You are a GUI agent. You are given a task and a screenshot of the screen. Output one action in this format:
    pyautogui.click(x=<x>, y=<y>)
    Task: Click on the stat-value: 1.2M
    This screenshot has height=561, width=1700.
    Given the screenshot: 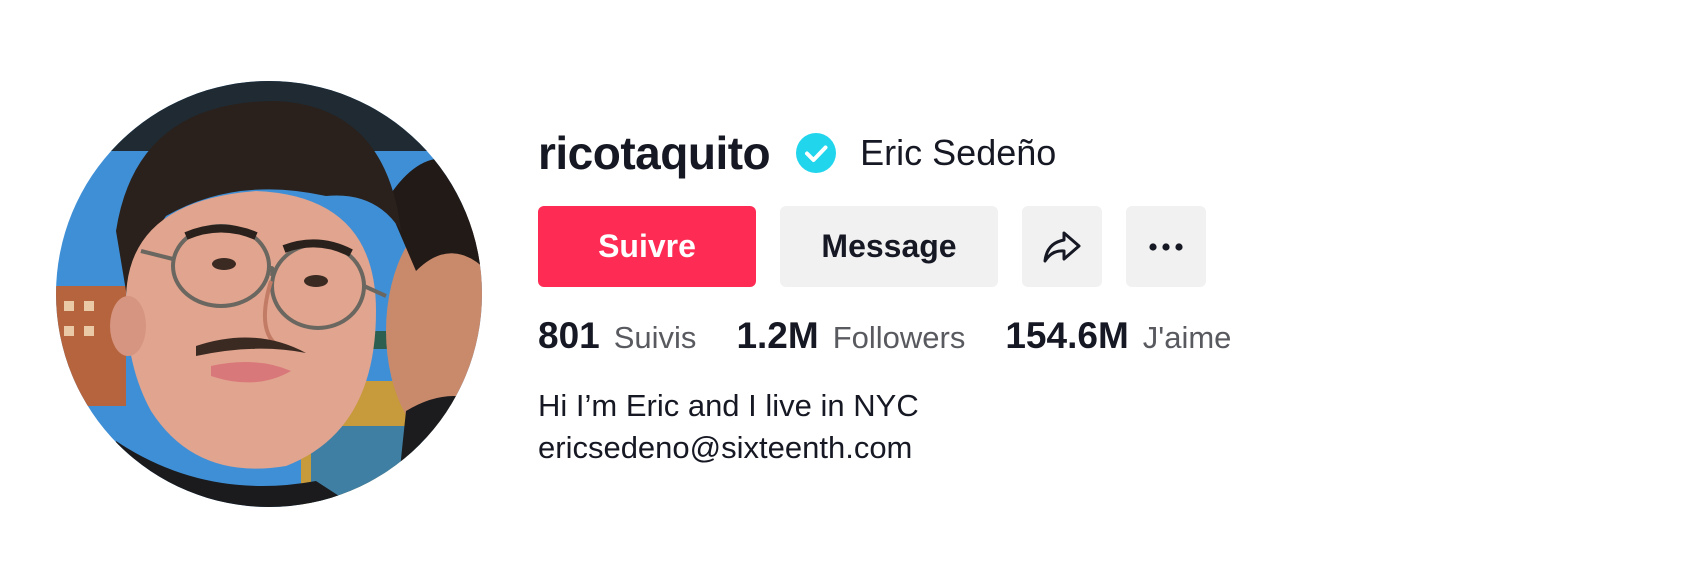 What is the action you would take?
    pyautogui.click(x=777, y=335)
    